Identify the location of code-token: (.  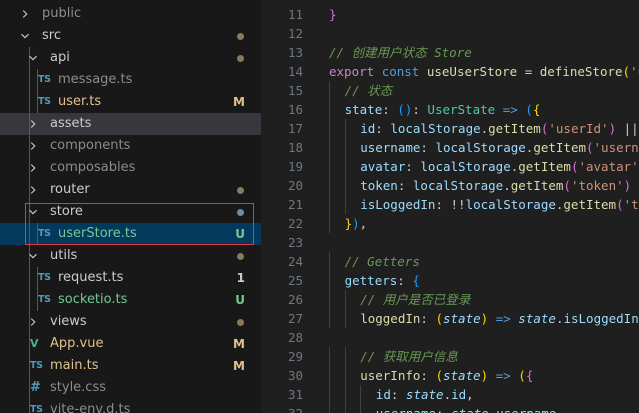
(620, 204).